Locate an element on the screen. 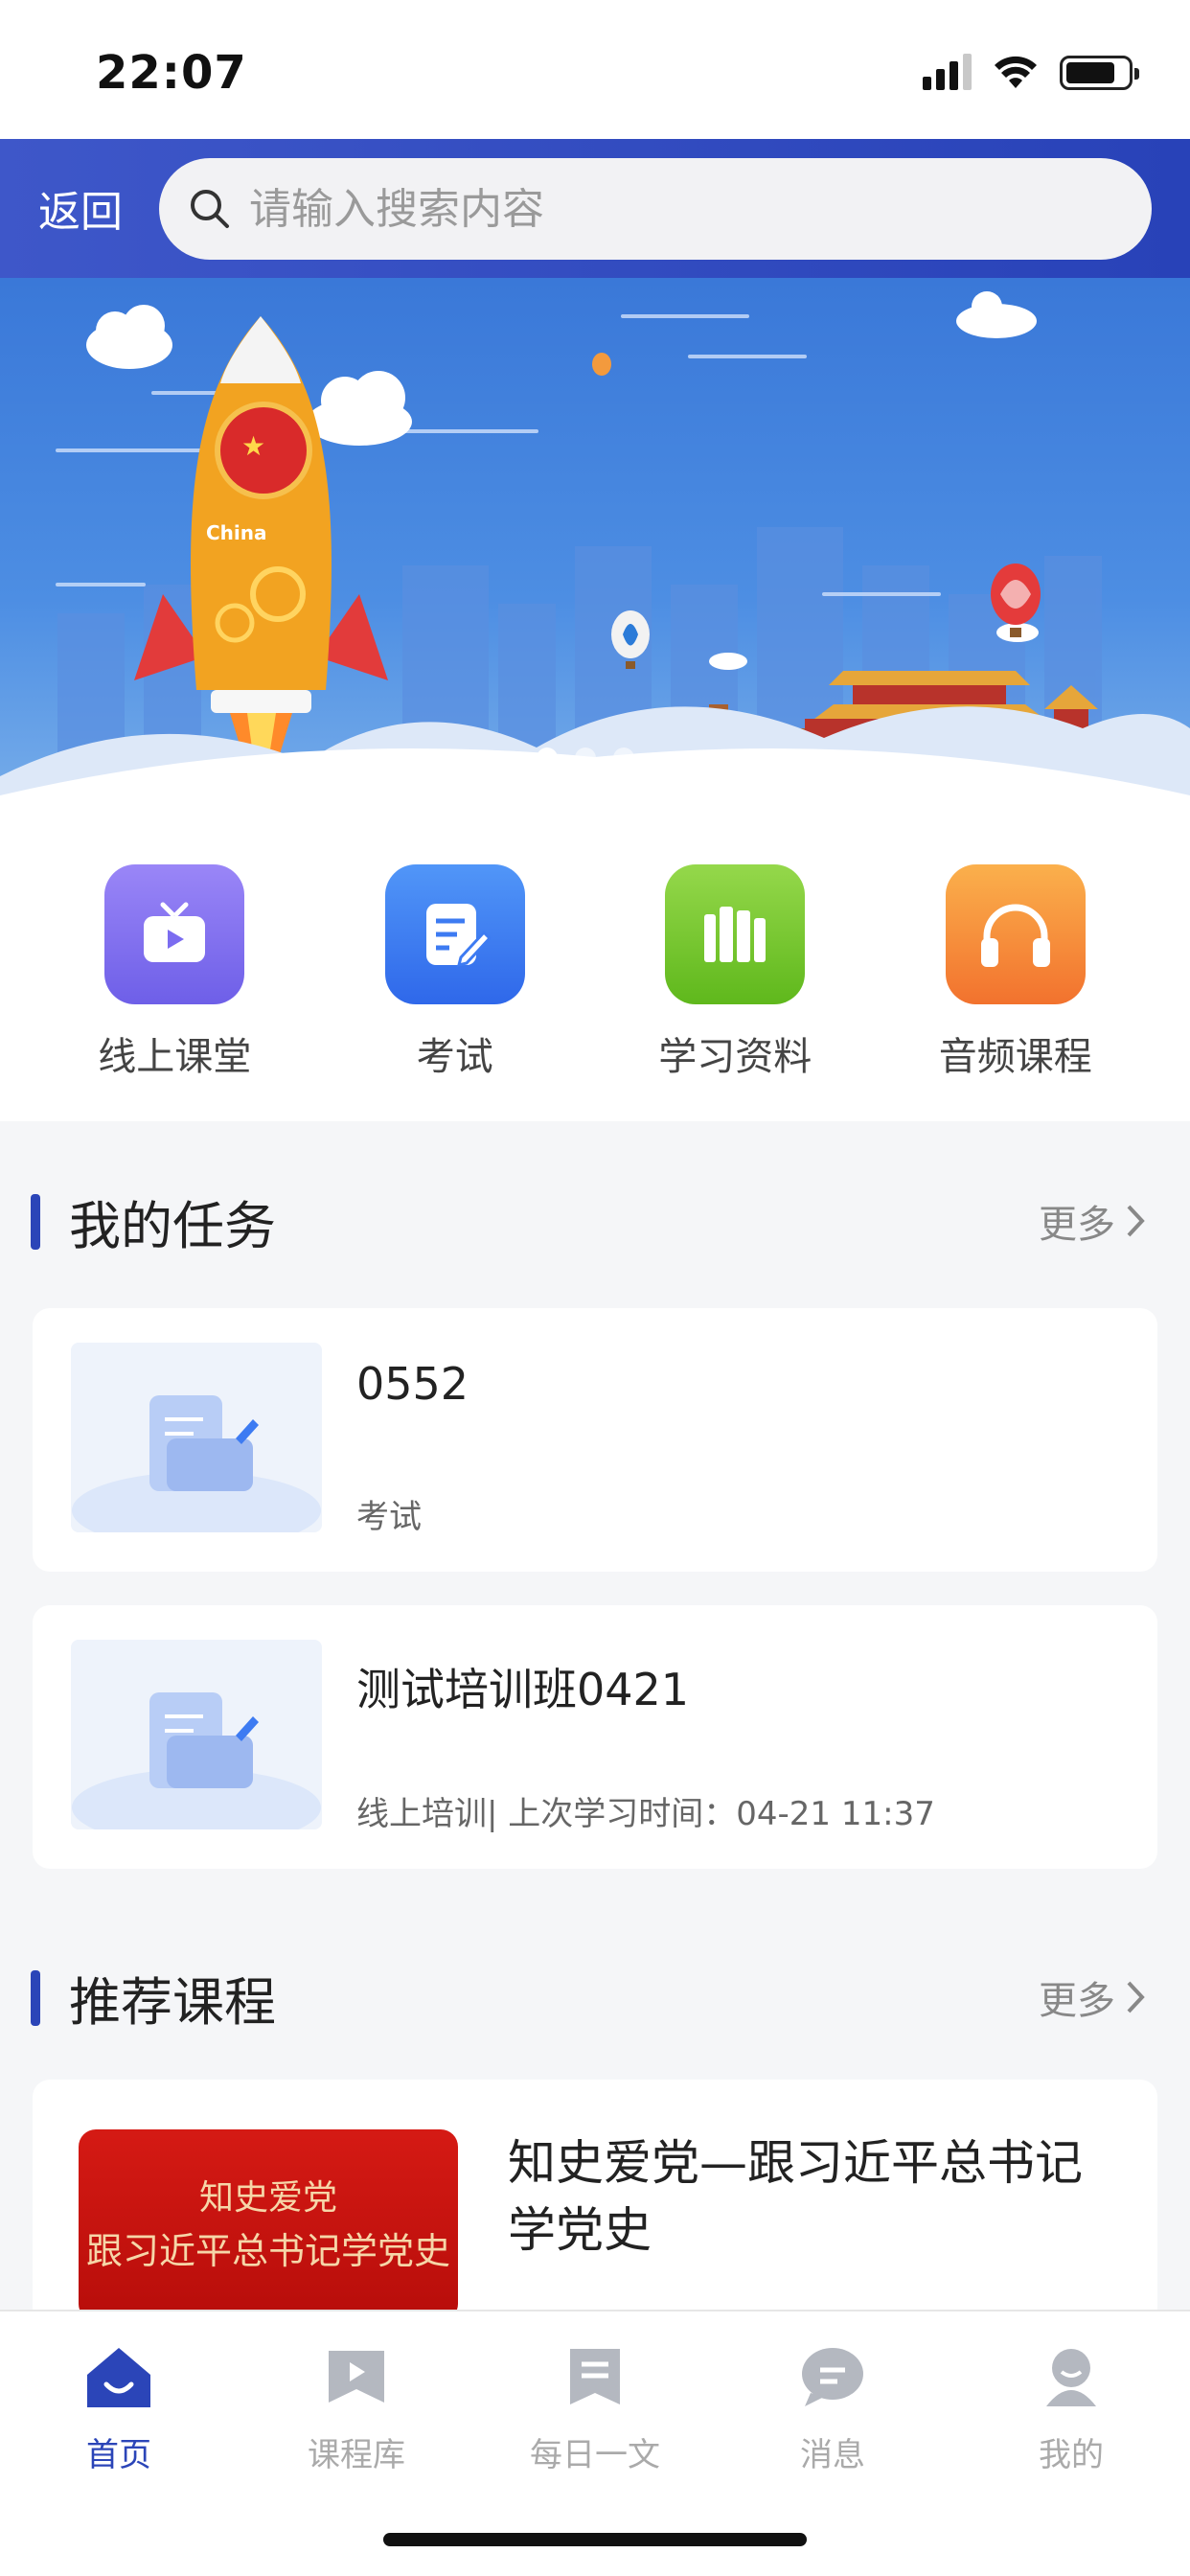 This screenshot has width=1190, height=2576. section-title-text: 我的任务 is located at coordinates (172, 1226).